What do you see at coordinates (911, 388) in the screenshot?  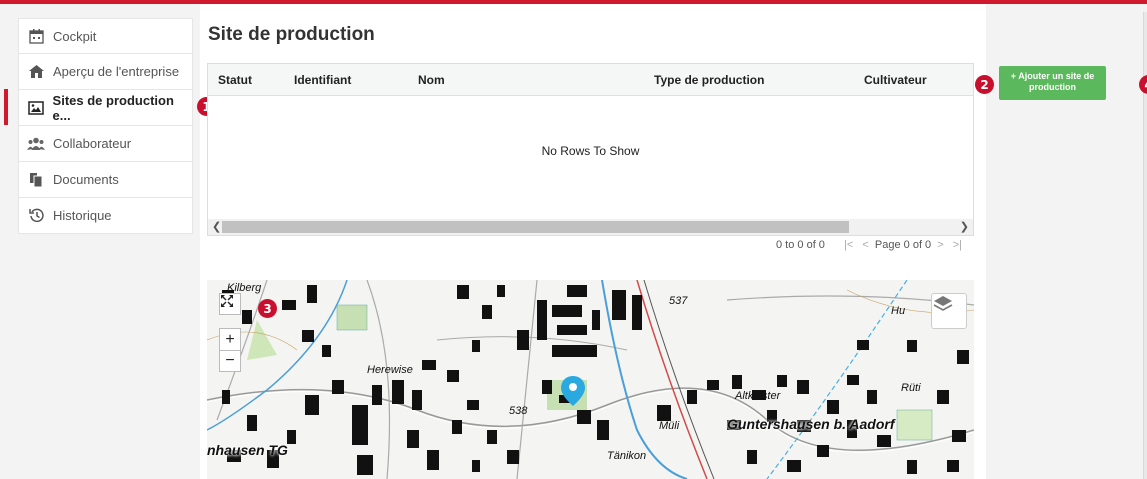 I see `map-label-ruti: Rüti` at bounding box center [911, 388].